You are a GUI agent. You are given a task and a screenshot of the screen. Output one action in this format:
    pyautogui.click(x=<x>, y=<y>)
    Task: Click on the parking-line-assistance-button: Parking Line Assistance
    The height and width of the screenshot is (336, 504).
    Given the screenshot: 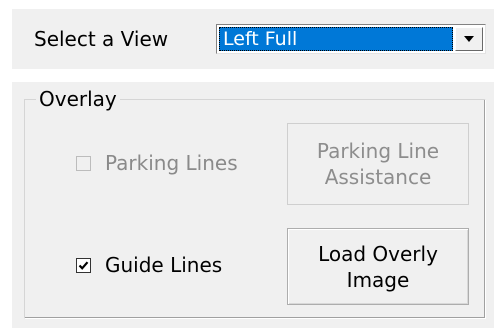 What is the action you would take?
    pyautogui.click(x=378, y=164)
    